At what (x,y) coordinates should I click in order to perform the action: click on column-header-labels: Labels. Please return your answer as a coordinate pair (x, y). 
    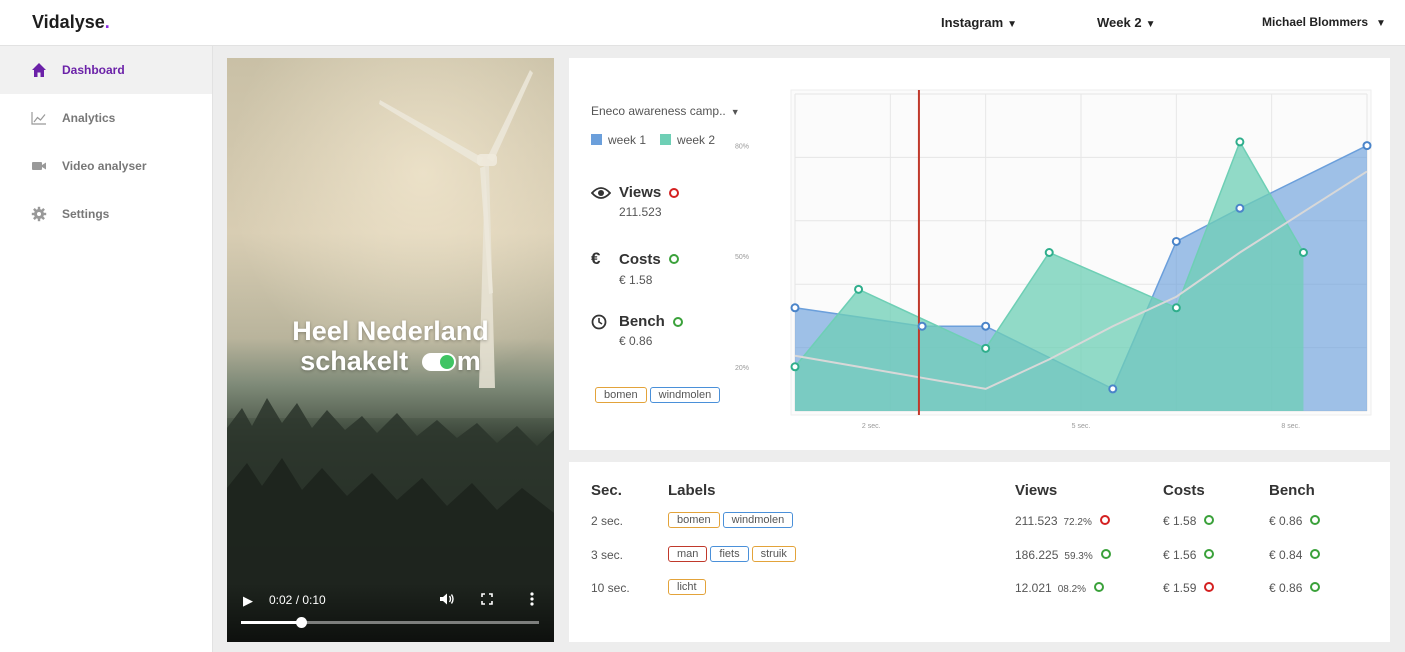
    Looking at the image, I should click on (692, 490).